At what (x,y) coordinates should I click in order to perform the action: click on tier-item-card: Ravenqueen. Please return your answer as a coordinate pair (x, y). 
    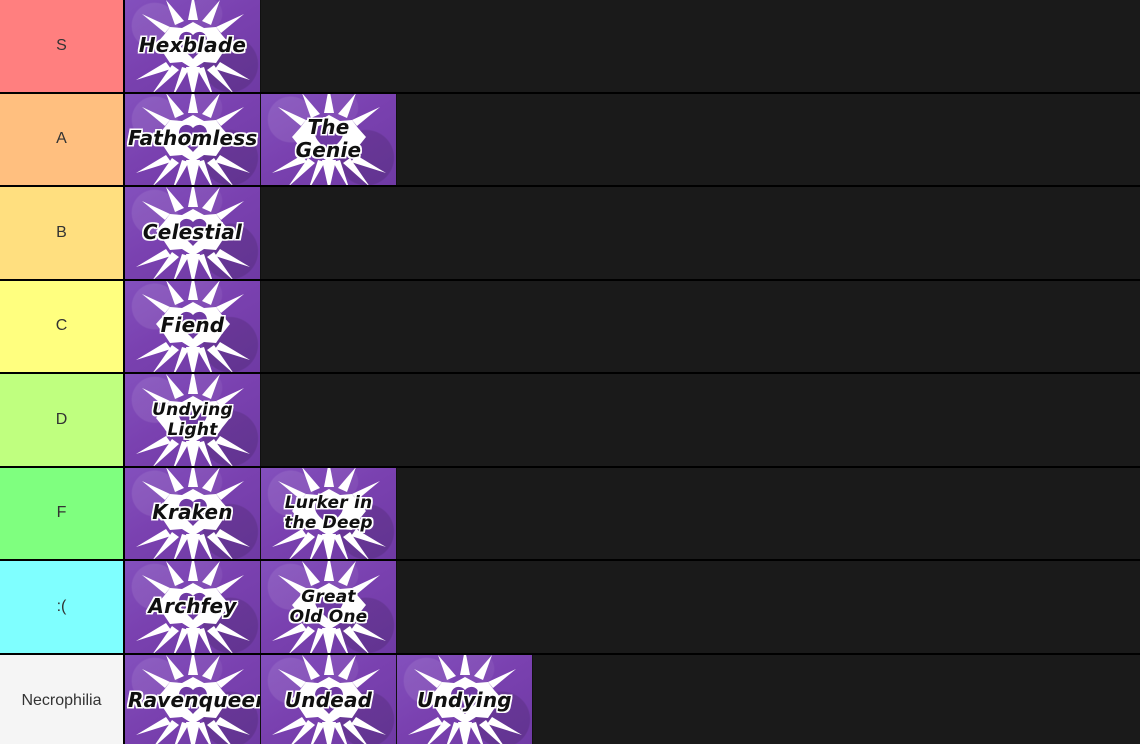
    Looking at the image, I should click on (193, 699).